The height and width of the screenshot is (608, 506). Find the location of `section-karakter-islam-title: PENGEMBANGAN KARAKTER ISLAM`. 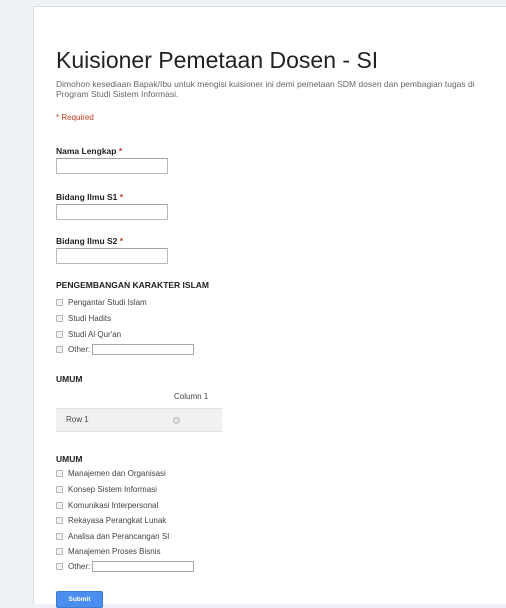

section-karakter-islam-title: PENGEMBANGAN KARAKTER ISLAM is located at coordinates (132, 285).